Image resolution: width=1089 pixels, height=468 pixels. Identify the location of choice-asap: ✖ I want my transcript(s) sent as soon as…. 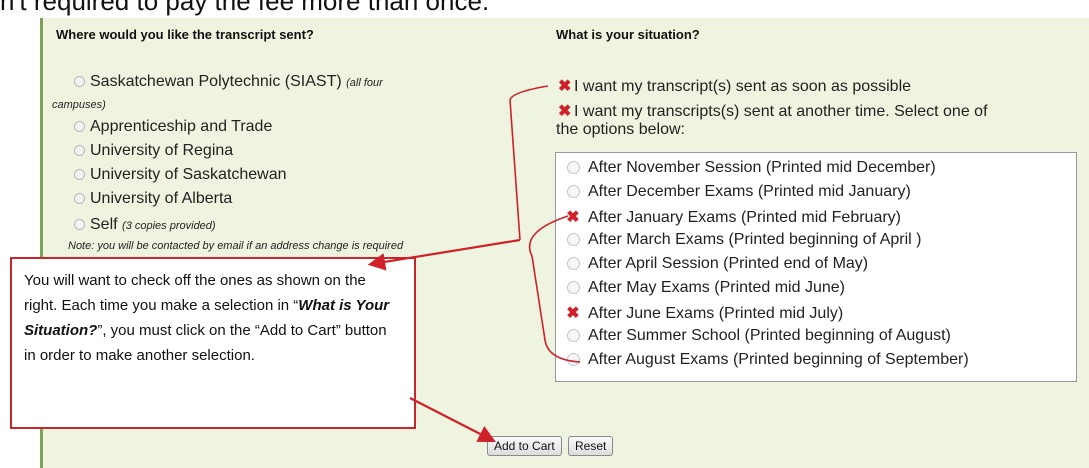
(734, 86).